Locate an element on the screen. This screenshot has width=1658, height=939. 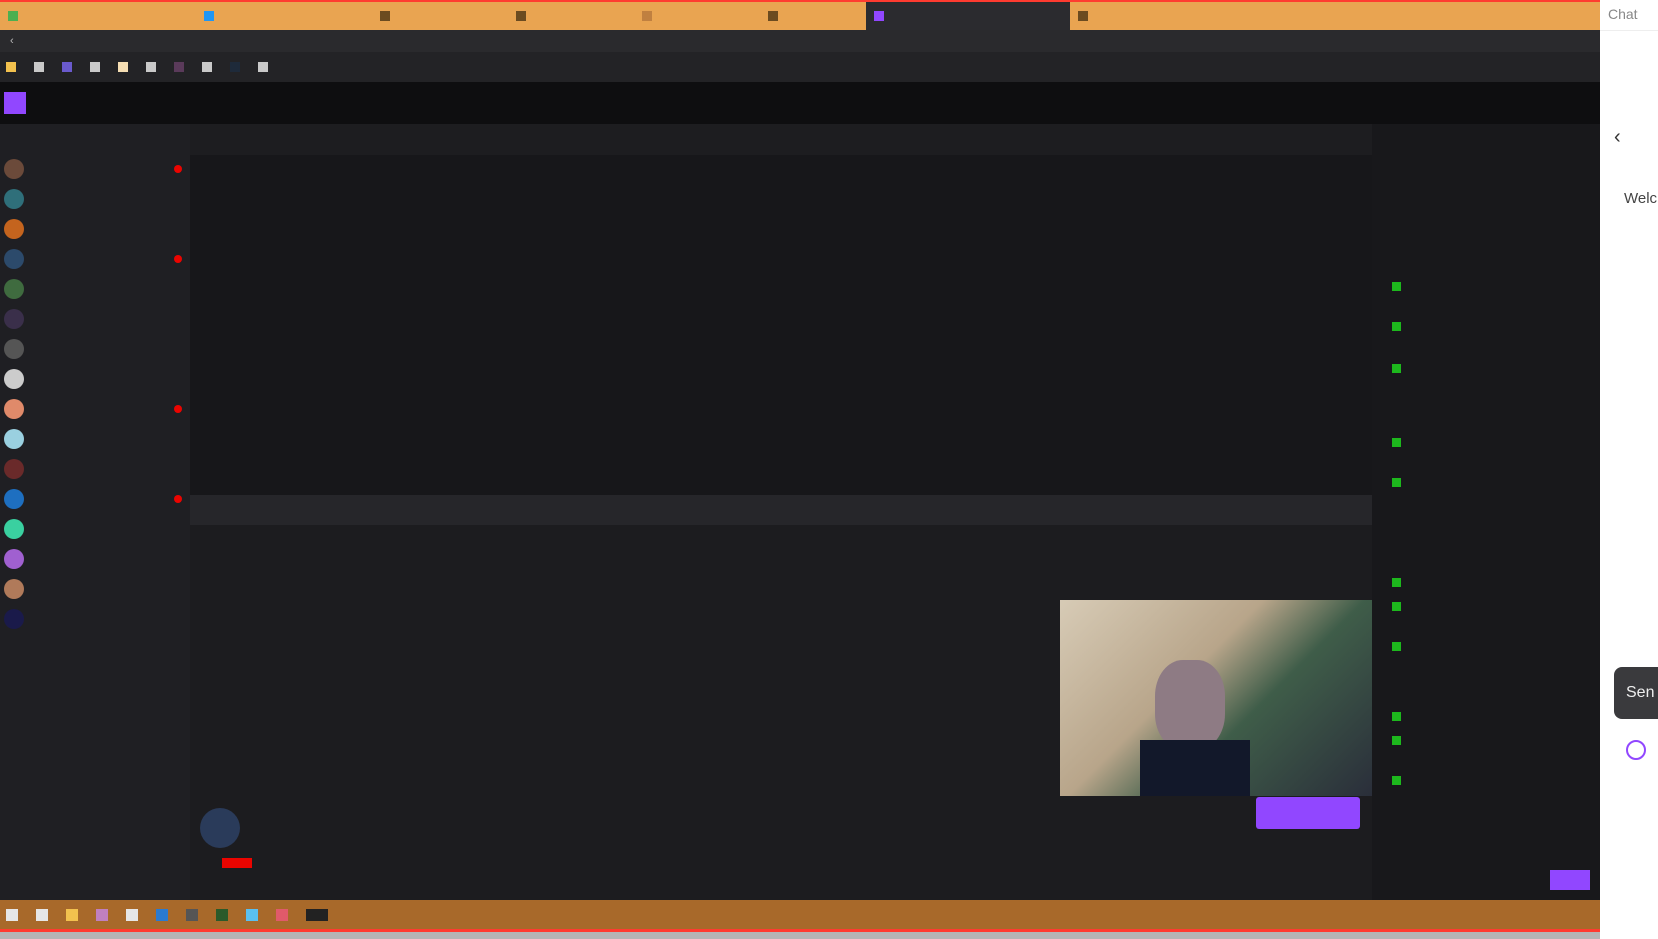
chat-send-button is located at coordinates (1570, 880).